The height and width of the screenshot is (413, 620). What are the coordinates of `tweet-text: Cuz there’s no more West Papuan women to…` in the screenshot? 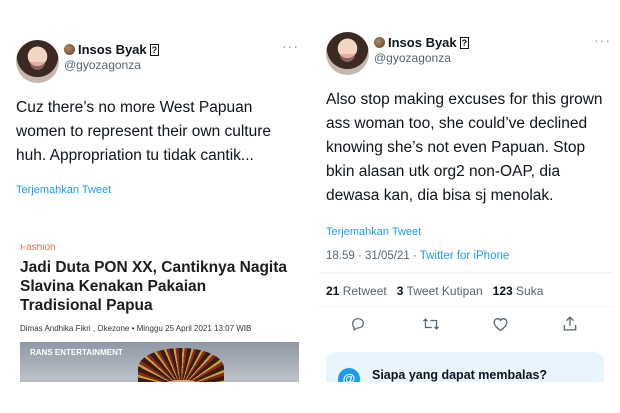 It's located at (144, 131).